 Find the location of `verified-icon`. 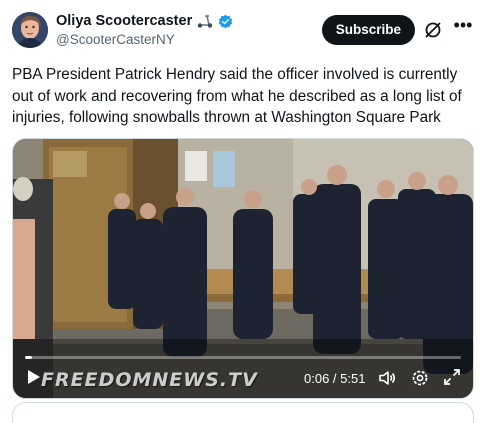

verified-icon is located at coordinates (226, 21).